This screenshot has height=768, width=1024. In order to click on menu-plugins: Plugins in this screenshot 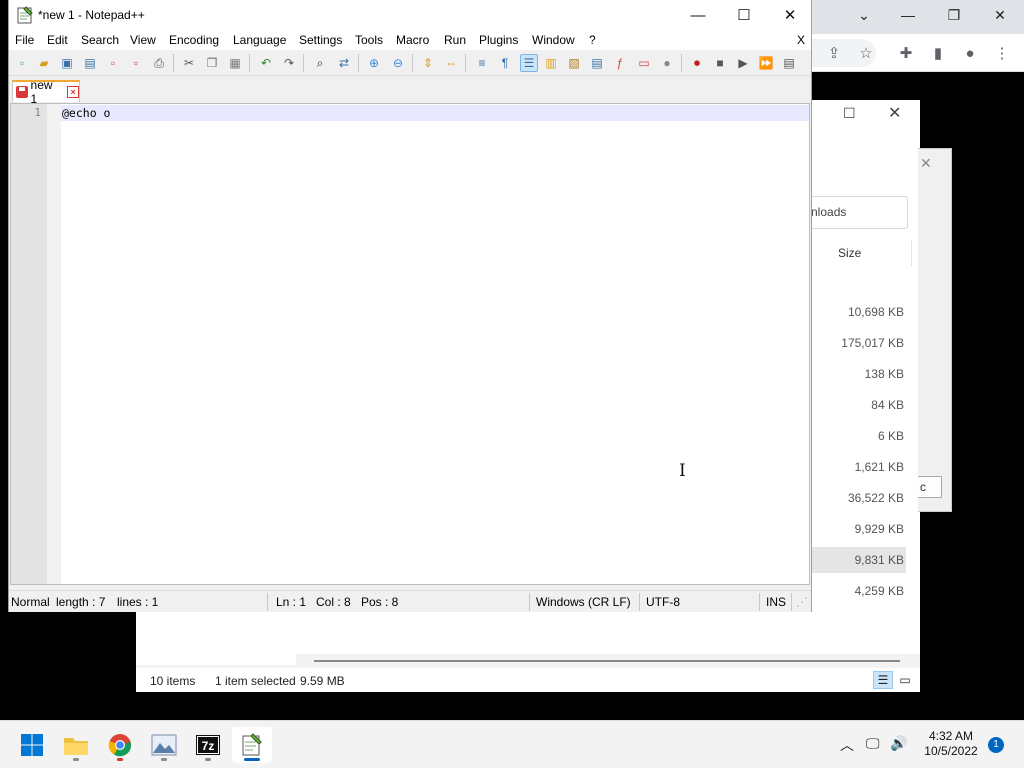, I will do `click(498, 40)`.